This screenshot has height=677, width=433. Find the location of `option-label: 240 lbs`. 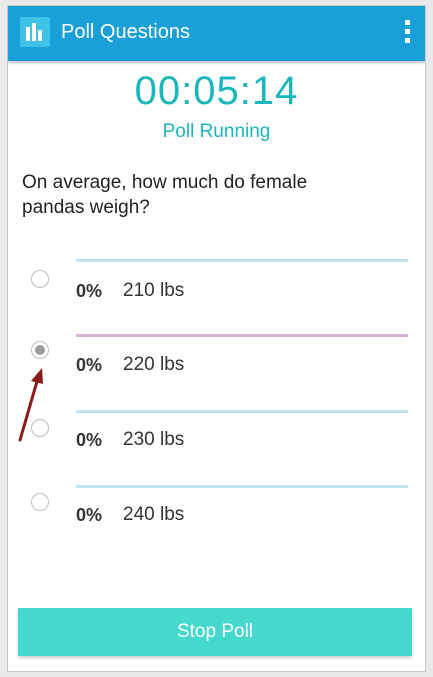

option-label: 240 lbs is located at coordinates (154, 514).